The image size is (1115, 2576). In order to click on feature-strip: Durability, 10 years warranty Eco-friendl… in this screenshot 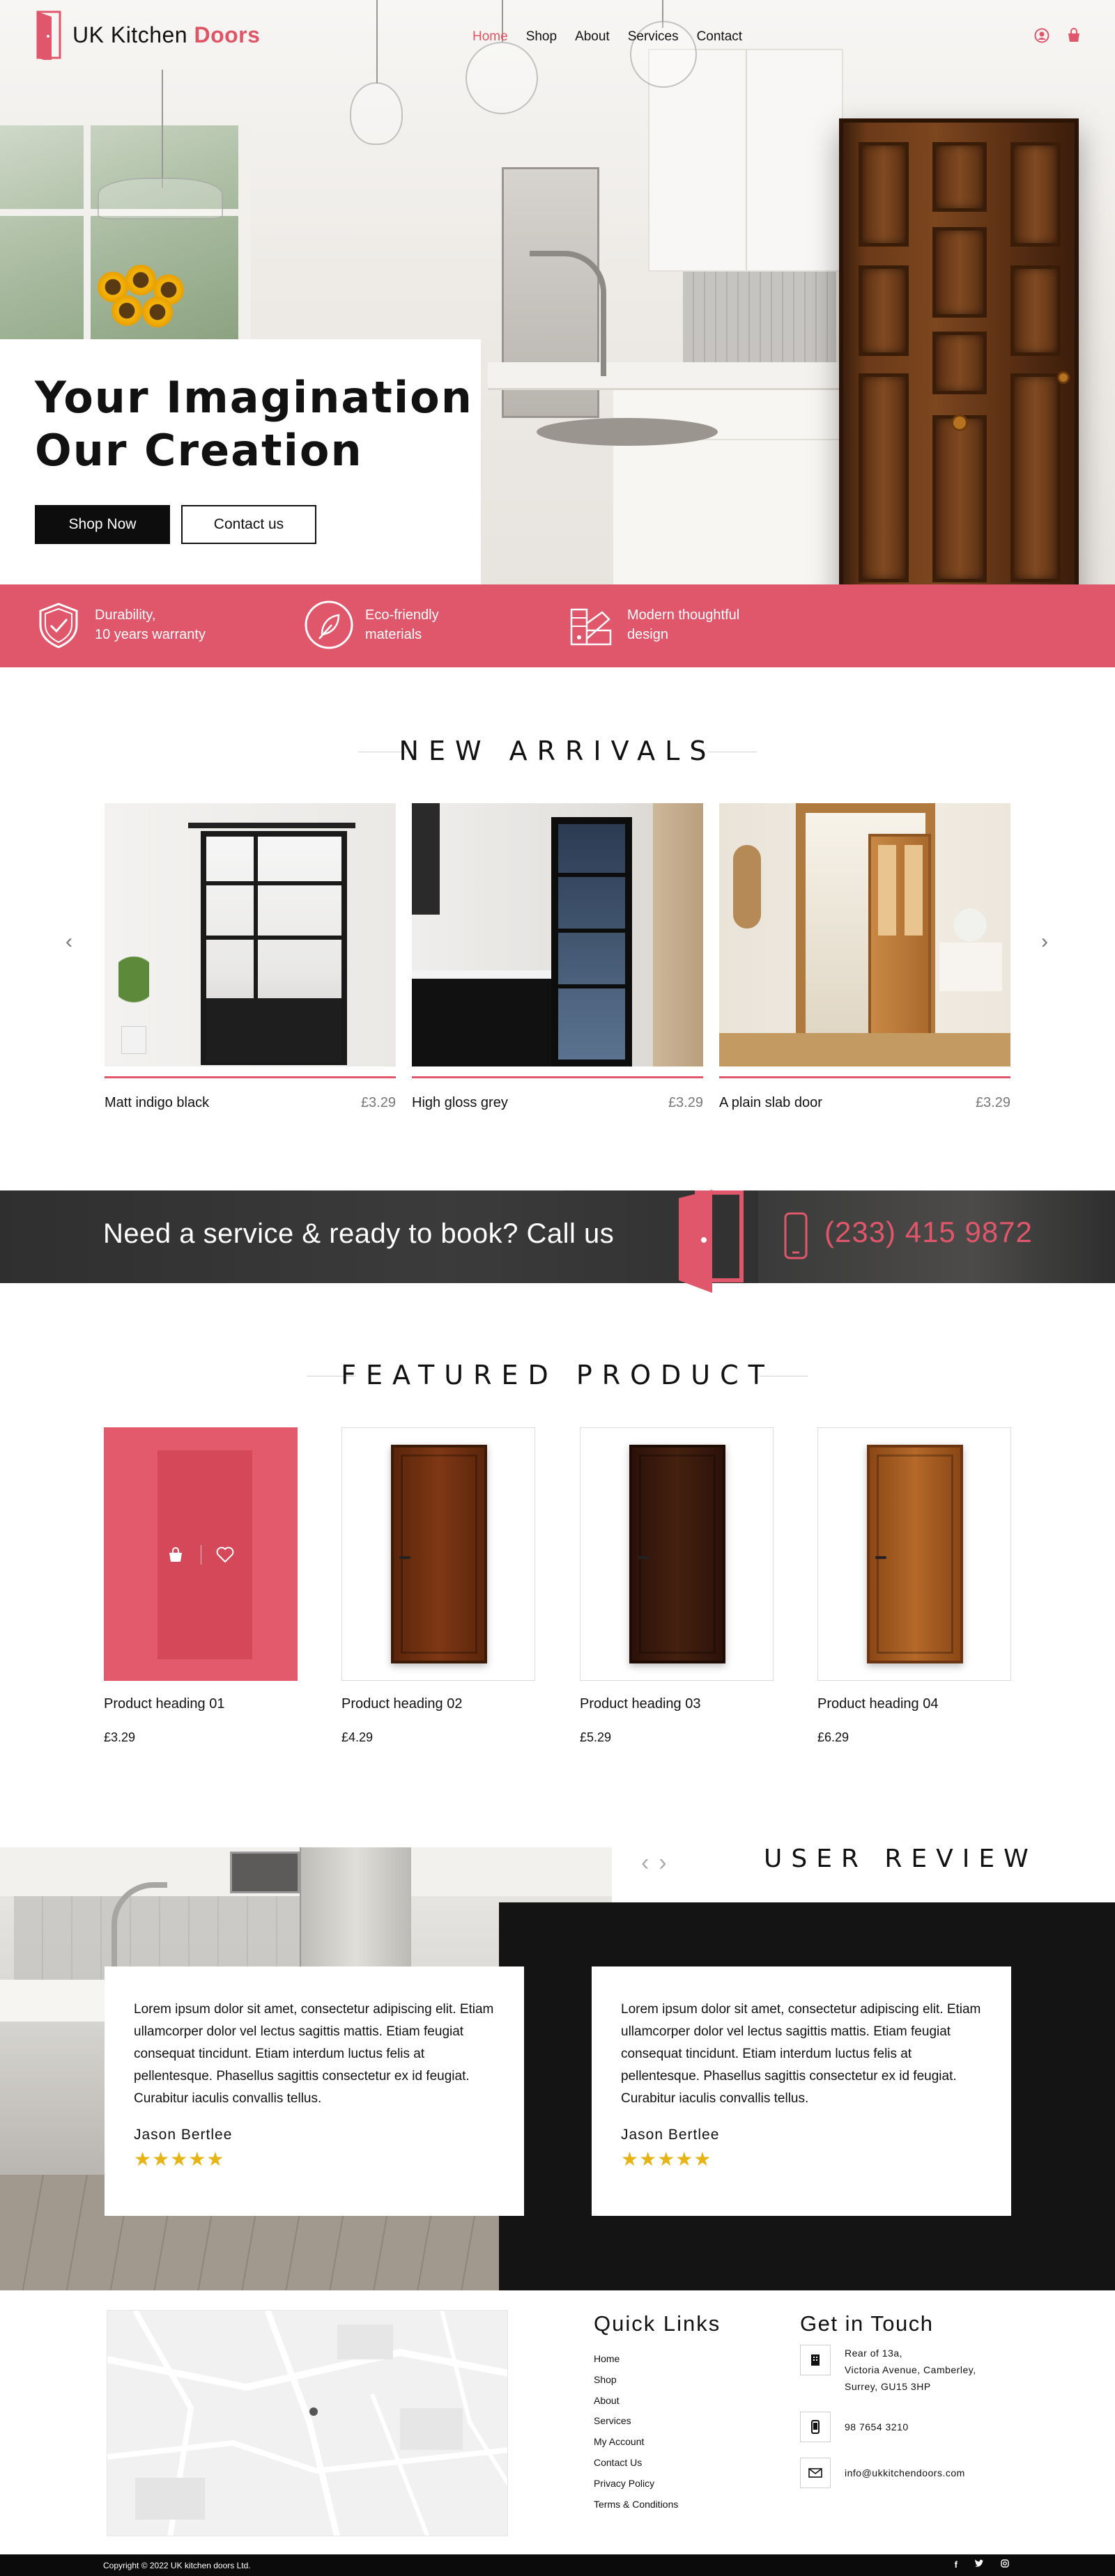, I will do `click(557, 625)`.